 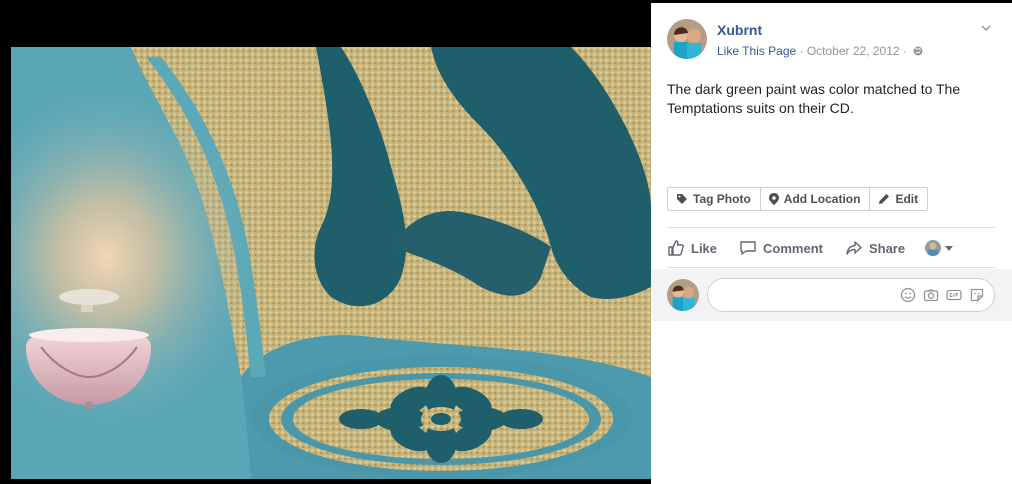 I want to click on author-avatar, so click(x=687, y=39).